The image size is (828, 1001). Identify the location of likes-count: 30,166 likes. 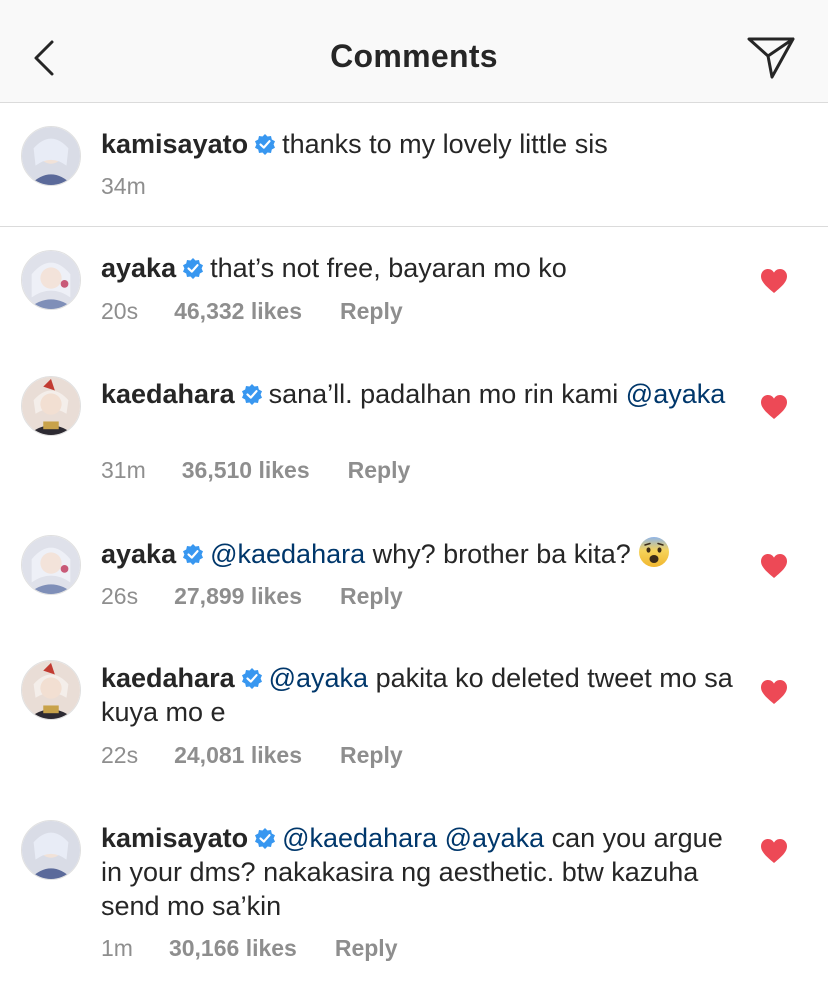
(233, 948).